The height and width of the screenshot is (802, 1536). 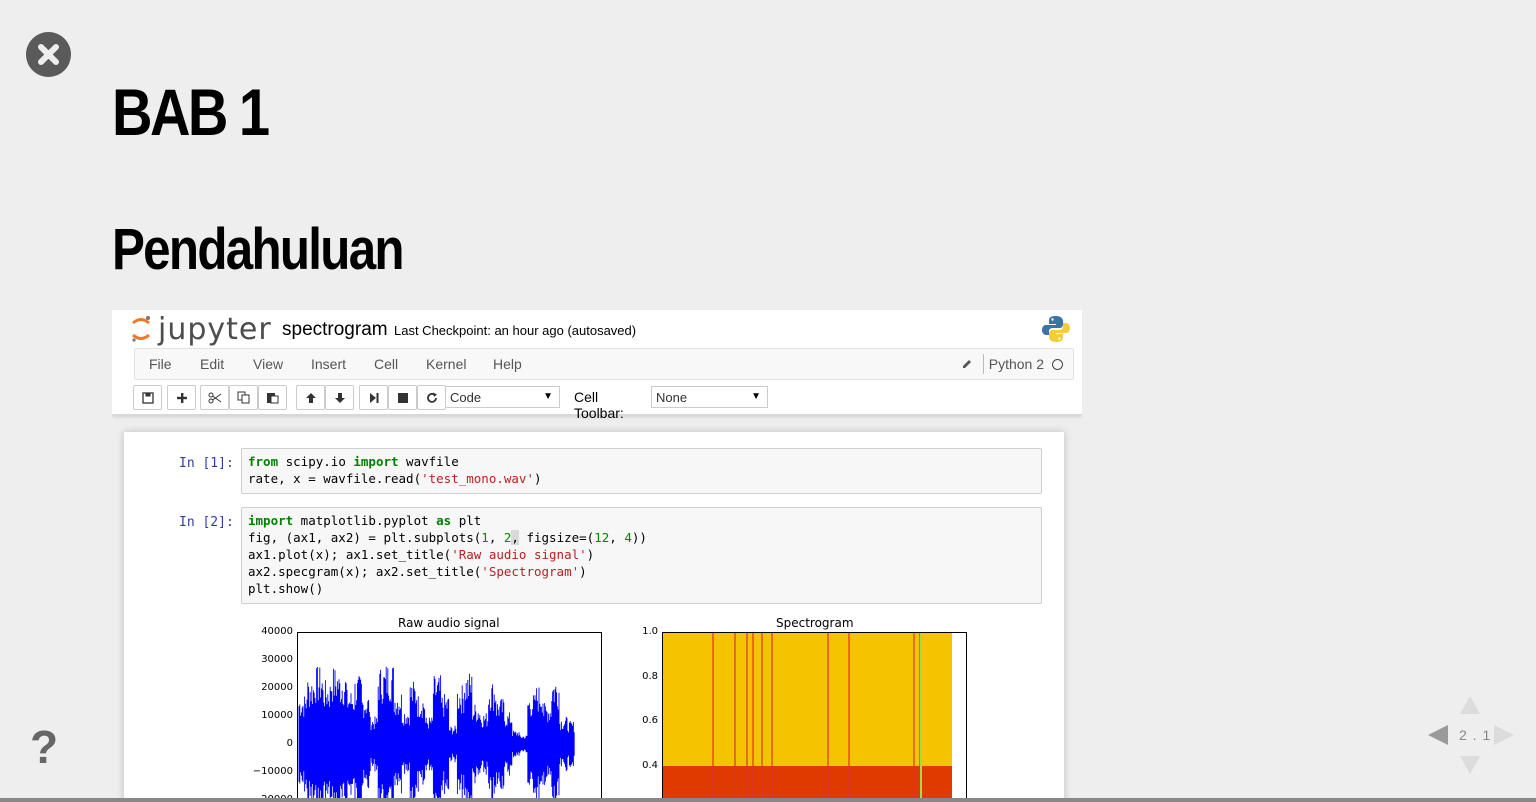 What do you see at coordinates (289, 743) in the screenshot?
I see `y-tick-label: 0` at bounding box center [289, 743].